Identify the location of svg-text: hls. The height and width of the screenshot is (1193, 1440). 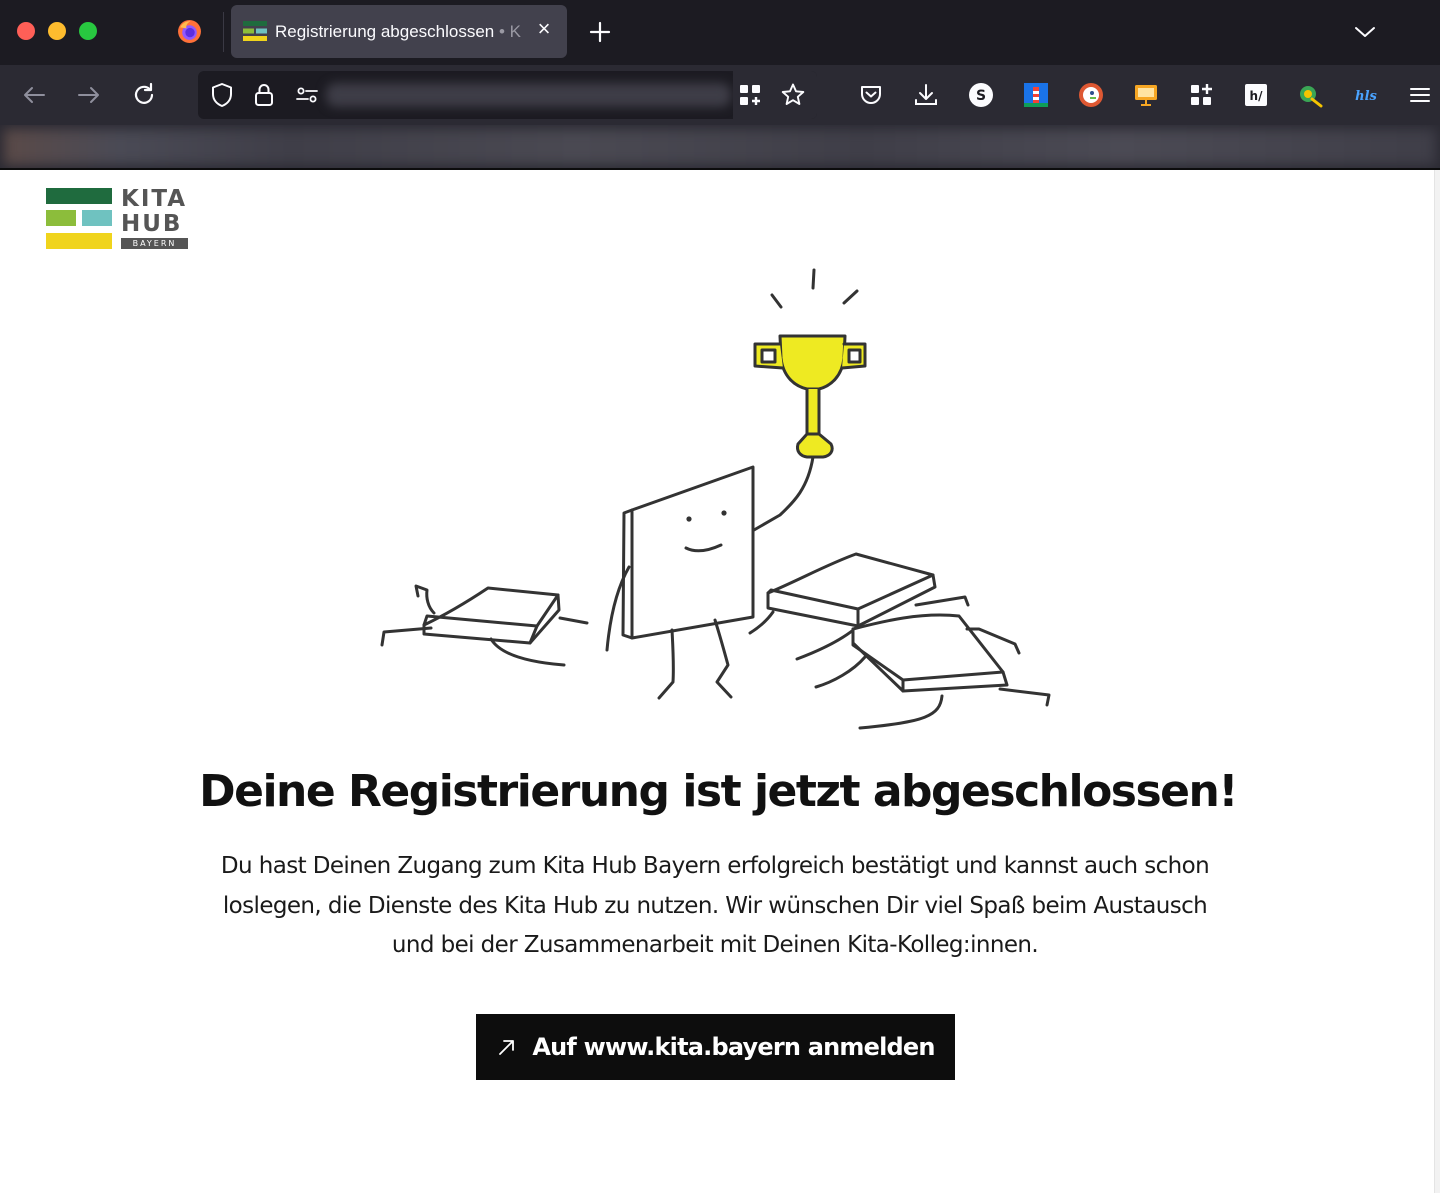
(1366, 96).